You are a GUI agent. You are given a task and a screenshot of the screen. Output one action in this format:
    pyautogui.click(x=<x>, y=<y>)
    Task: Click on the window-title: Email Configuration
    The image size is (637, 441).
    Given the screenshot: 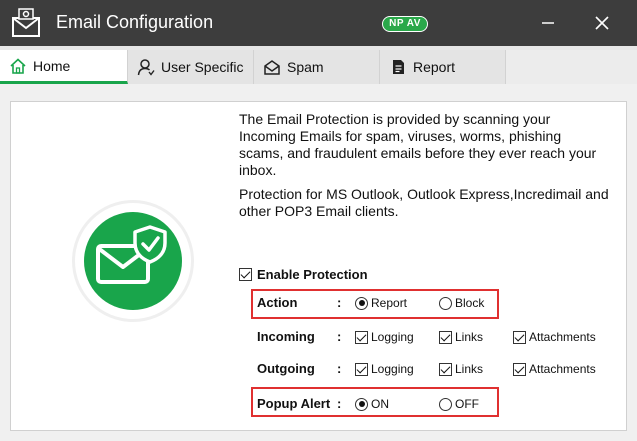 What is the action you would take?
    pyautogui.click(x=135, y=22)
    